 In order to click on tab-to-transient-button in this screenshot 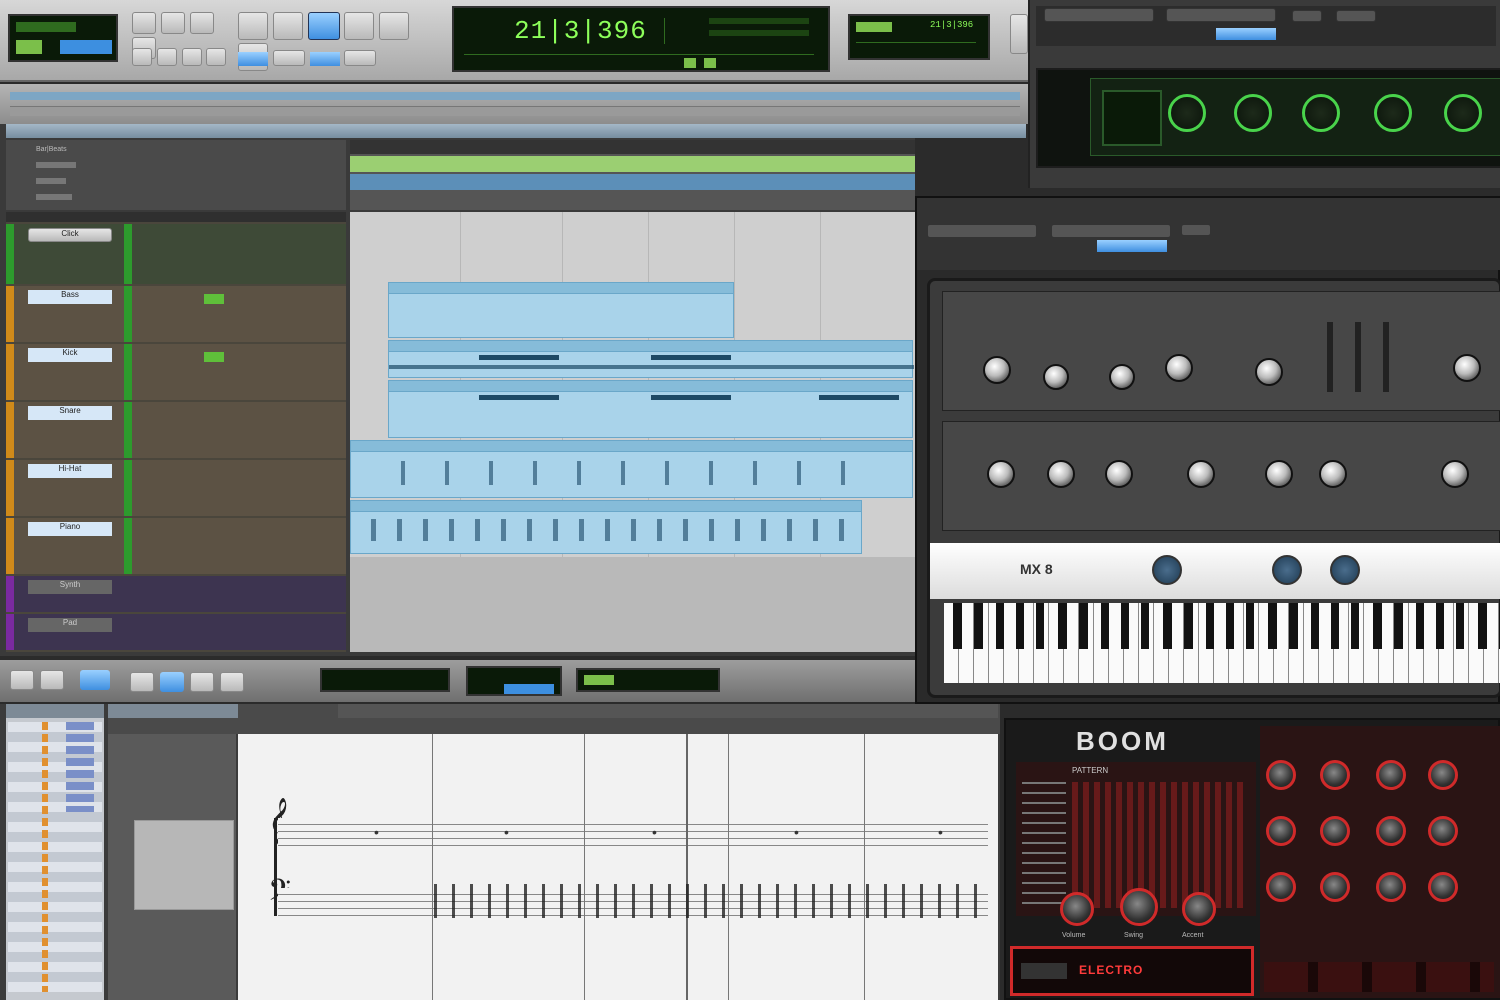, I will do `click(324, 59)`.